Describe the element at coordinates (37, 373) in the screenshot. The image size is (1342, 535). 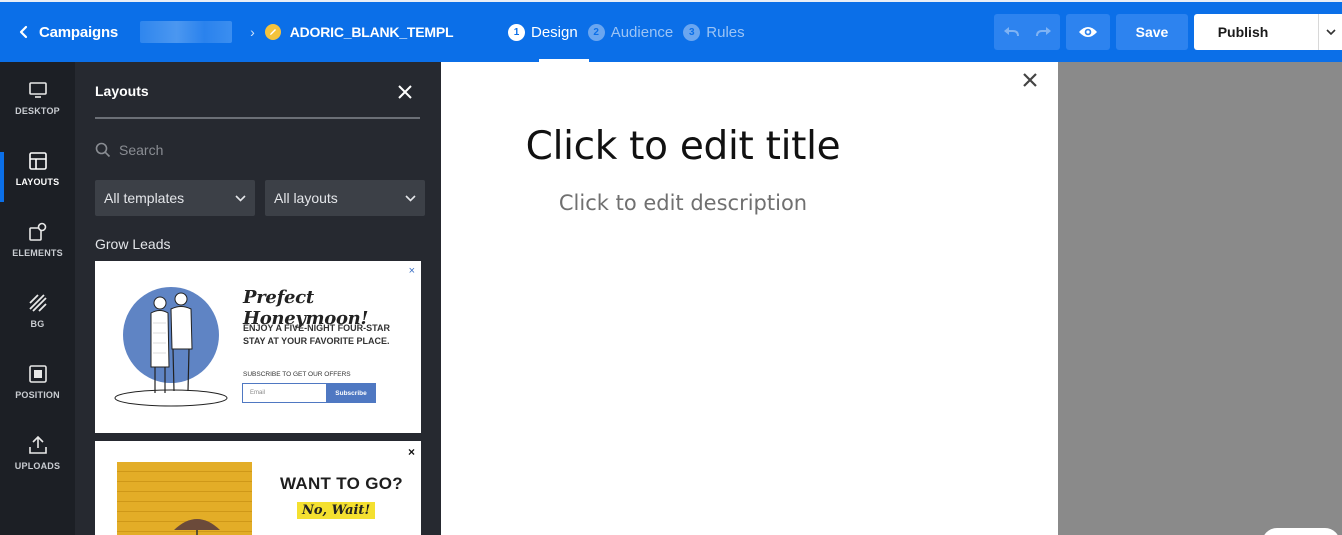
I see `position-icon` at that location.